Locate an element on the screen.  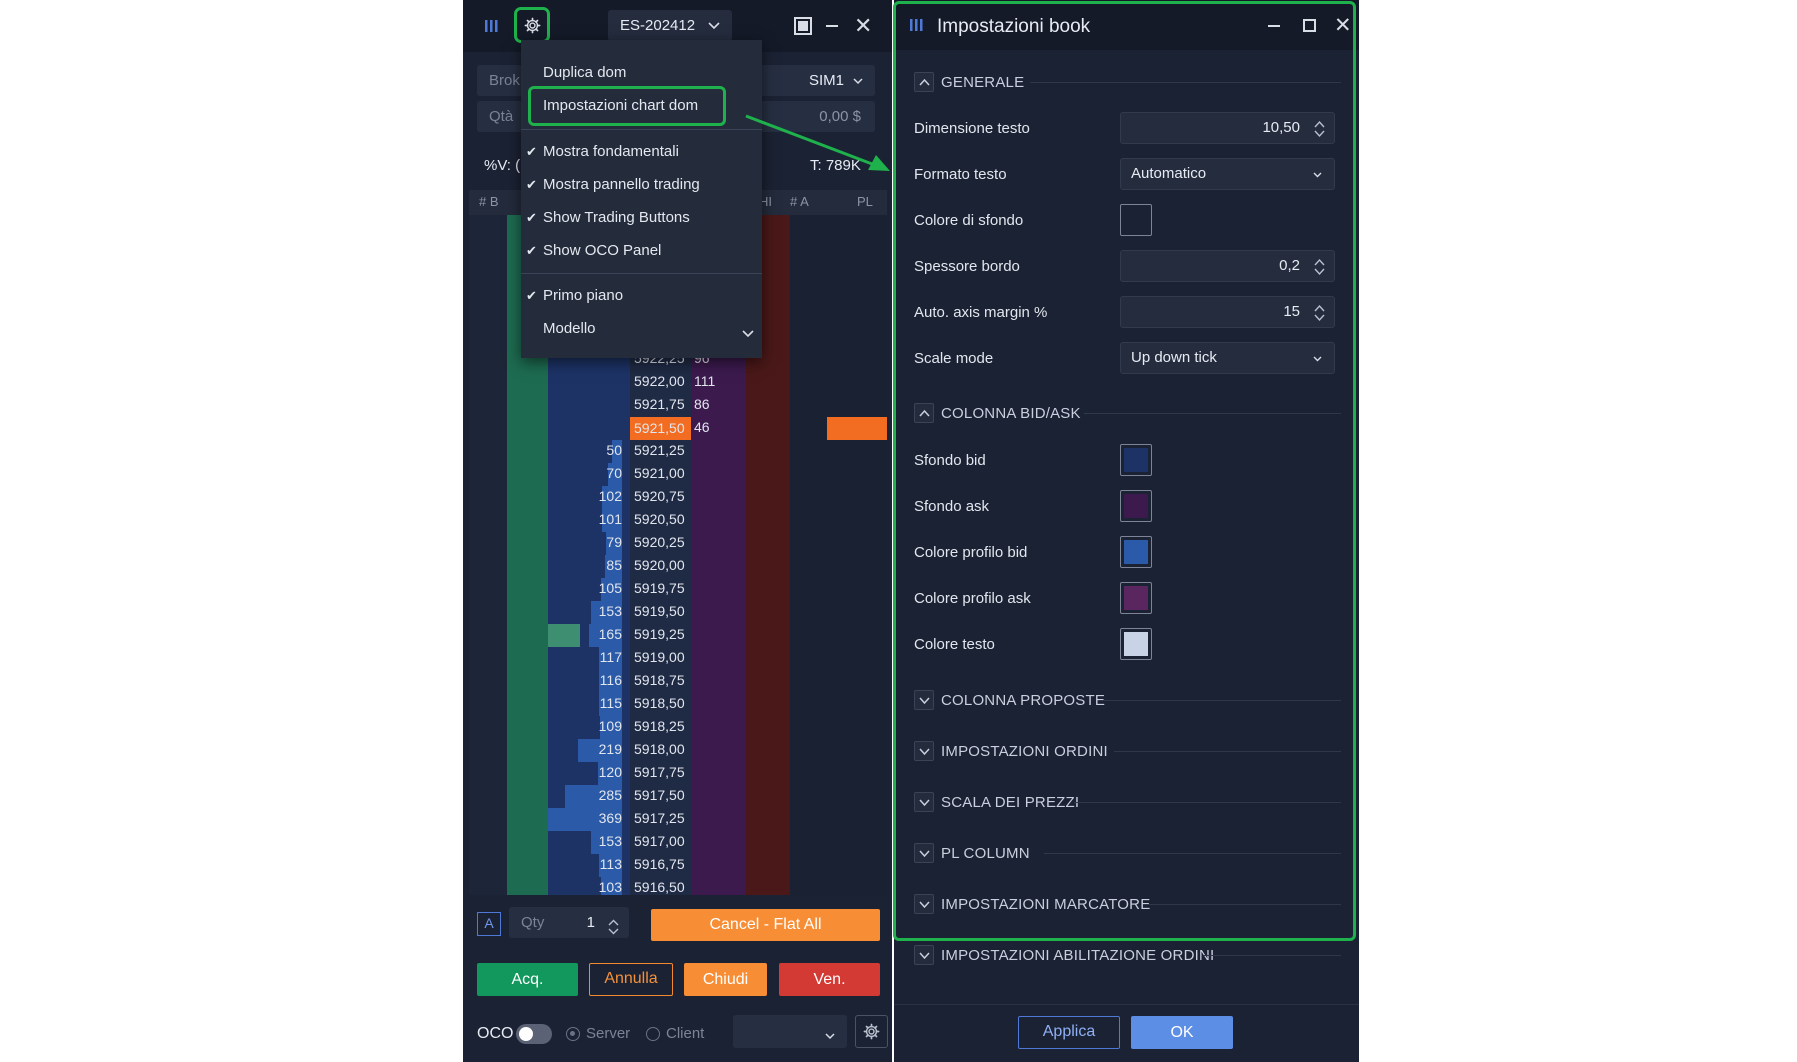
close-icon: ✕ is located at coordinates (863, 26).